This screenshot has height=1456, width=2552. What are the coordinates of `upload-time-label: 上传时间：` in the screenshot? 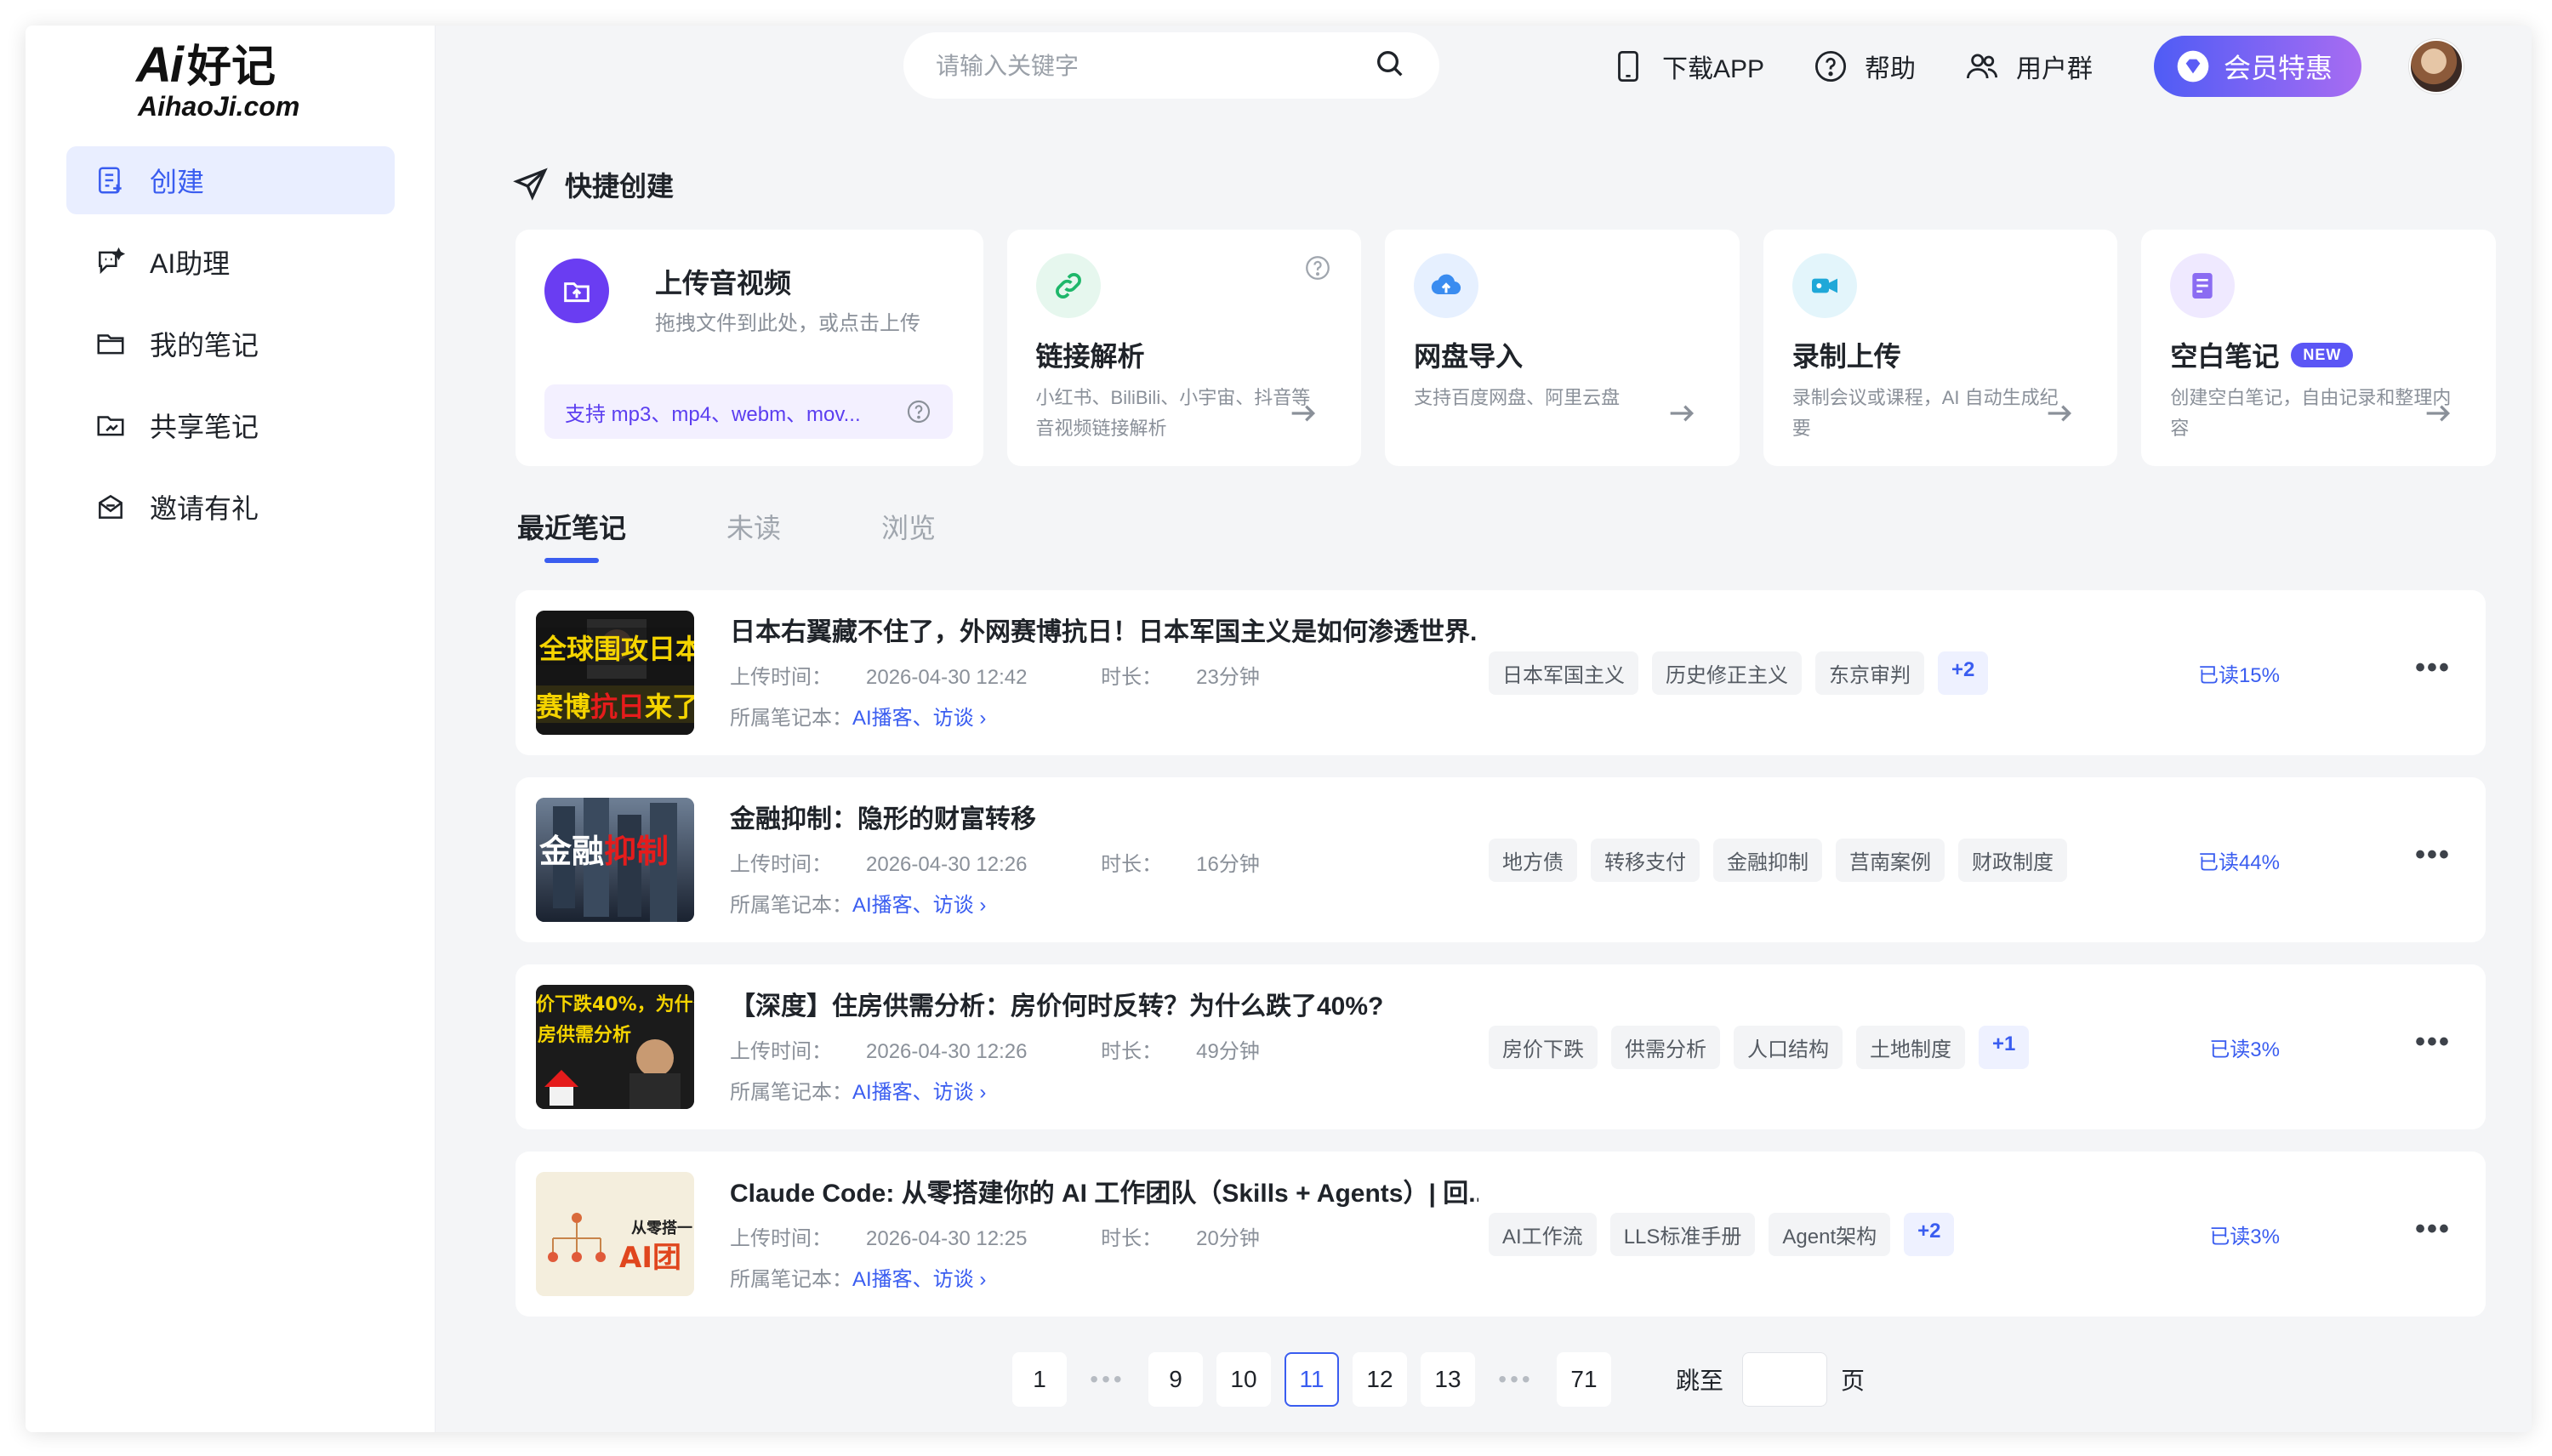 It's located at (781, 677).